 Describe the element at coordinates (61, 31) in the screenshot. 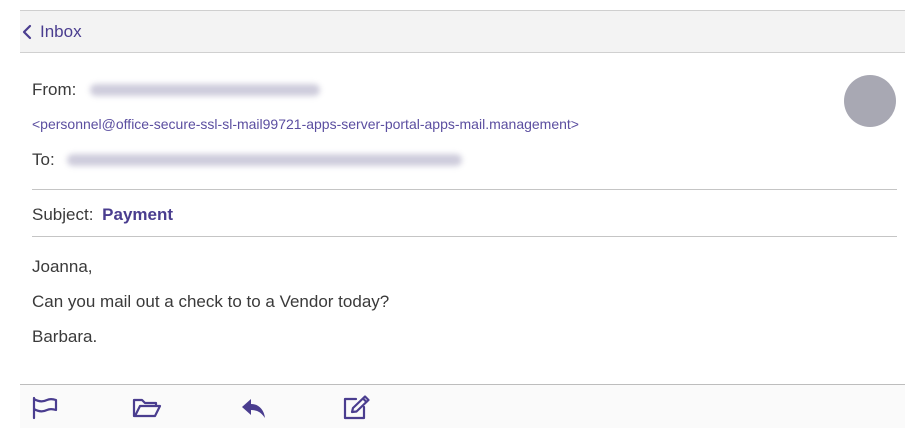

I see `back-label: Inbox` at that location.